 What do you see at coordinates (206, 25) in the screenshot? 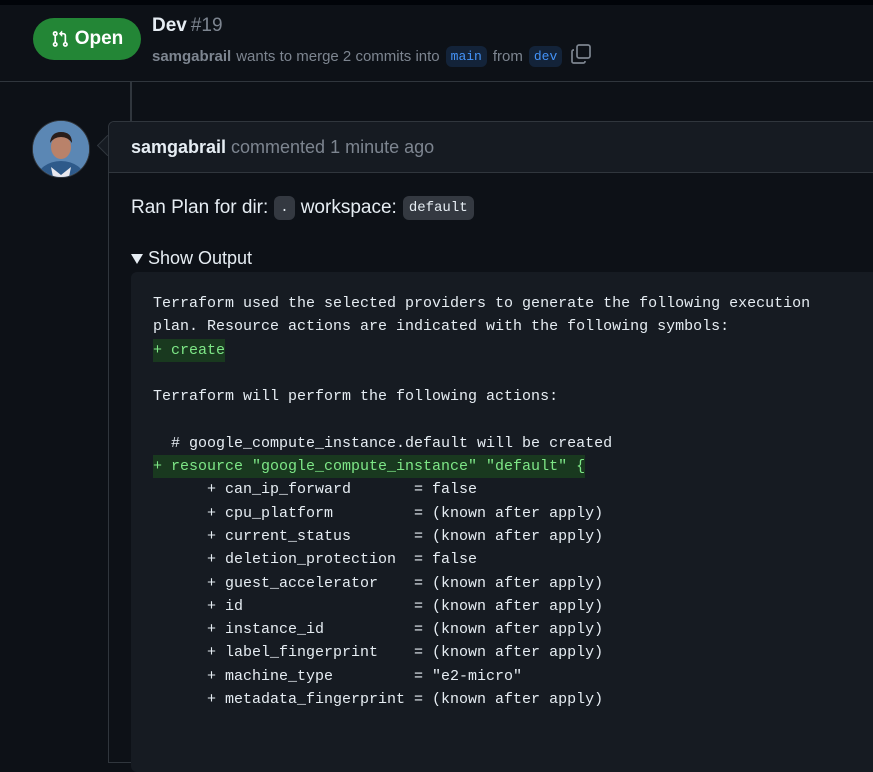
I see `pr-number: #19` at bounding box center [206, 25].